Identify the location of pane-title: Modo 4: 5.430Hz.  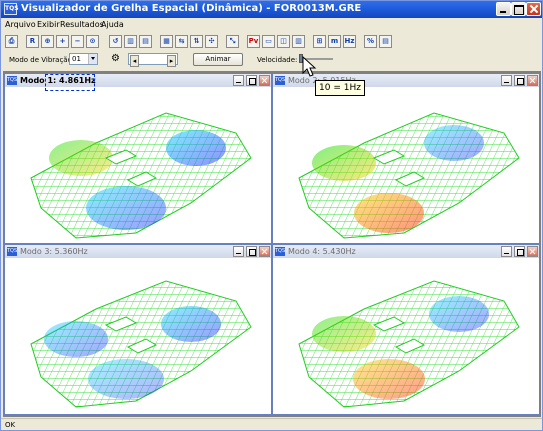
(322, 251).